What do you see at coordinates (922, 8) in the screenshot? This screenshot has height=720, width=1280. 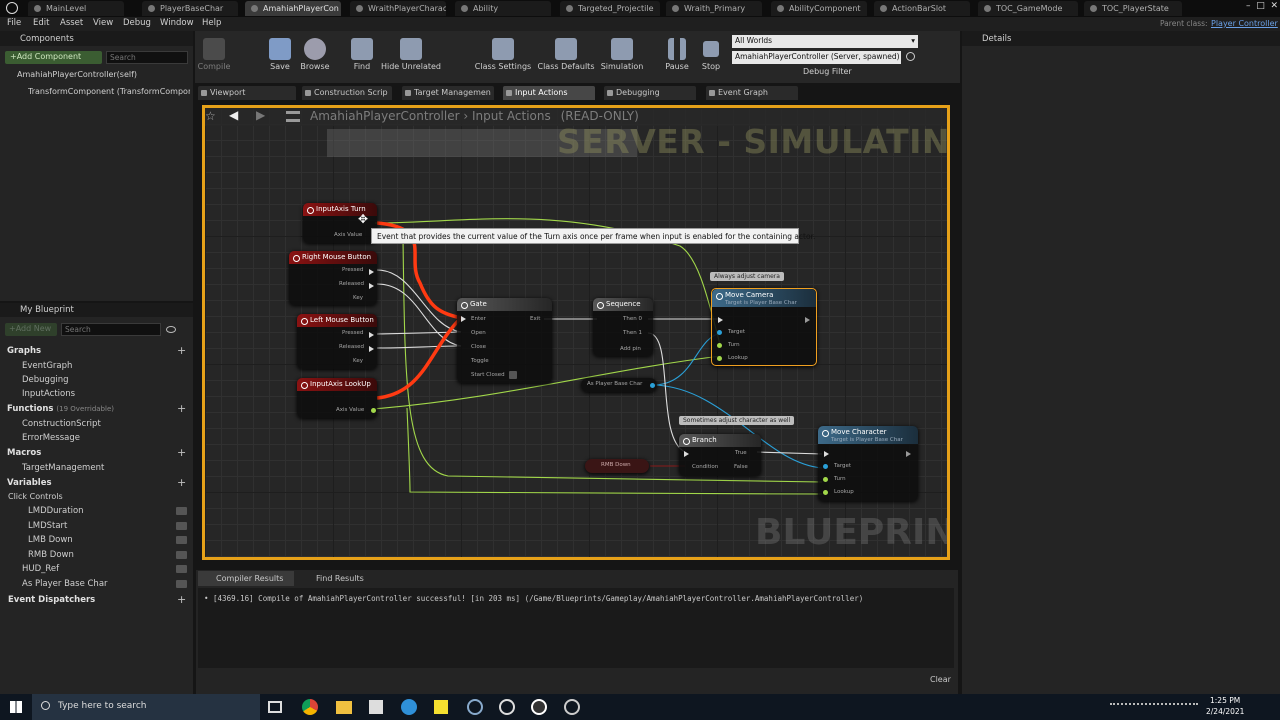 I see `tab-action-bar-slot: ActionBarSlot` at bounding box center [922, 8].